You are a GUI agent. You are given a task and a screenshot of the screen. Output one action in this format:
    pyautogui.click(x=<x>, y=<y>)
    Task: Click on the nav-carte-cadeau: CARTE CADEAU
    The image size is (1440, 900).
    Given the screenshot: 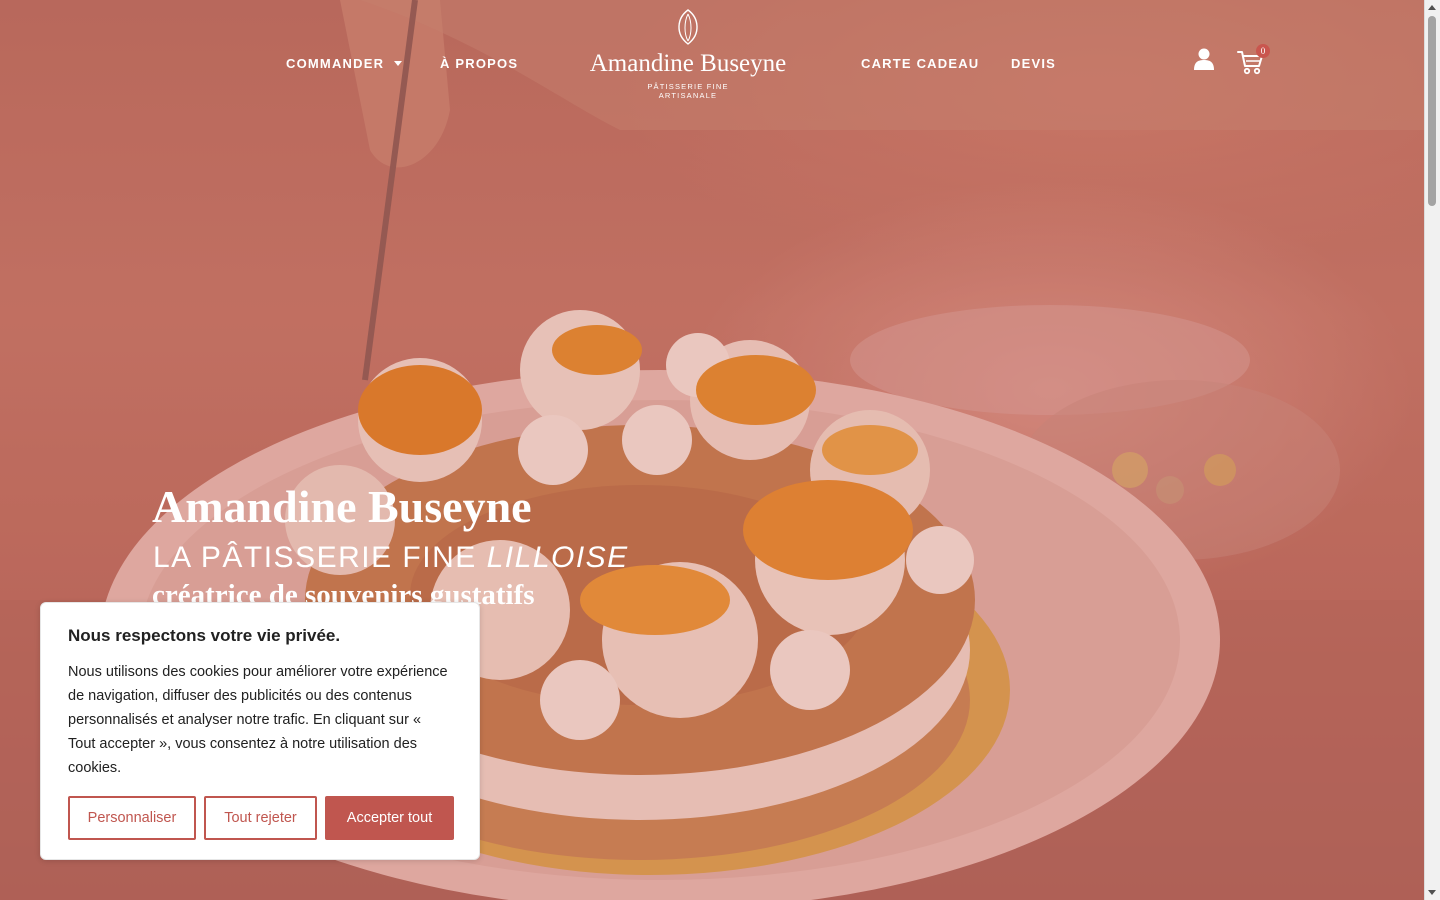 What is the action you would take?
    pyautogui.click(x=920, y=63)
    